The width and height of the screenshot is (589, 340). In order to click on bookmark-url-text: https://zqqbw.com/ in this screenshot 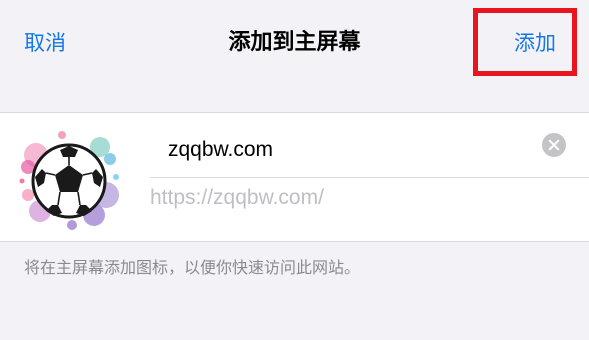, I will do `click(237, 197)`.